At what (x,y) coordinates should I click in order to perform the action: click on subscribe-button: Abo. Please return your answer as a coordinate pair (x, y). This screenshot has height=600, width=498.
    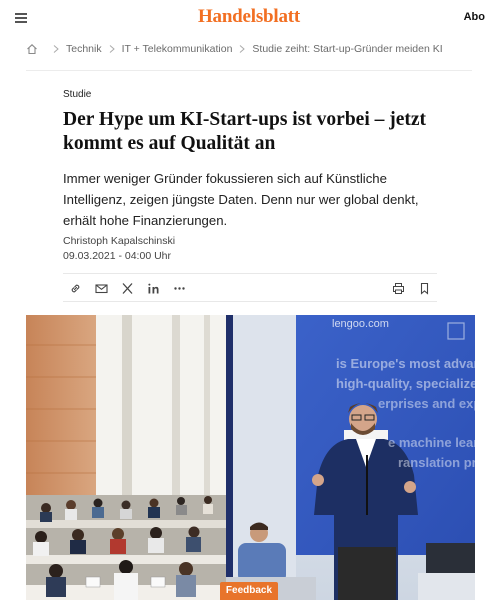
    Looking at the image, I should click on (474, 17).